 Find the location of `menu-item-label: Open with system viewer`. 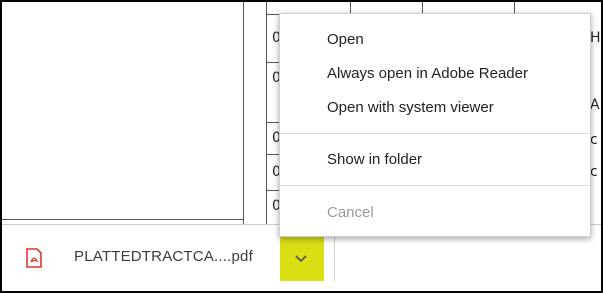

menu-item-label: Open with system viewer is located at coordinates (410, 107).